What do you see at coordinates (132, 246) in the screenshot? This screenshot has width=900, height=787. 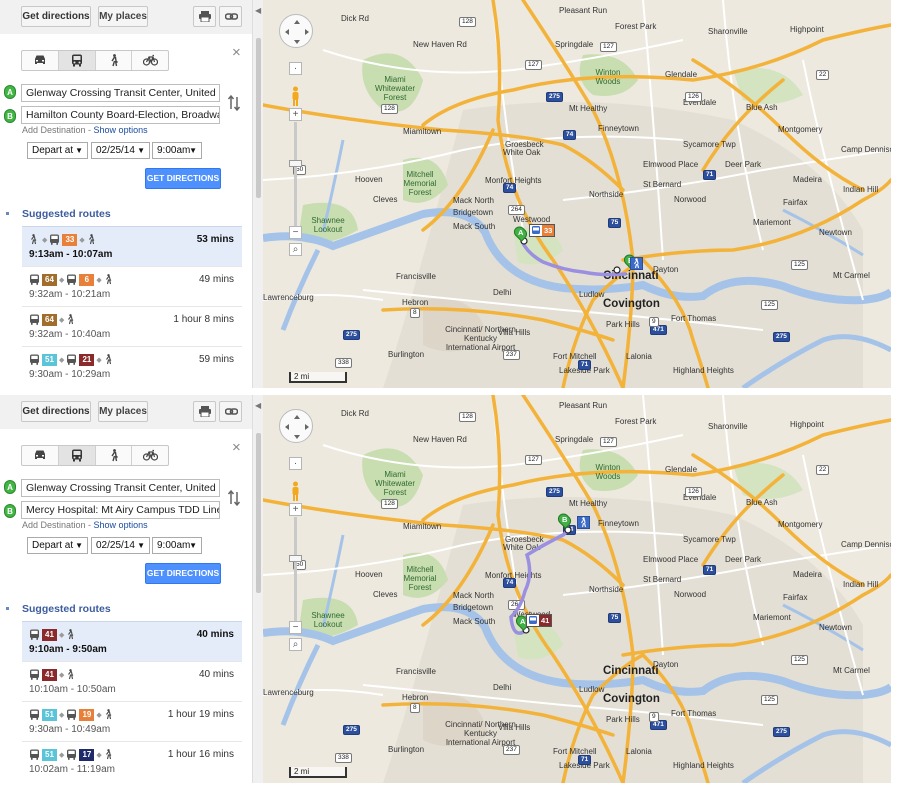 I see `route-option: ◆ 33 ◆ 53 mins 9:13am - 10:07am` at bounding box center [132, 246].